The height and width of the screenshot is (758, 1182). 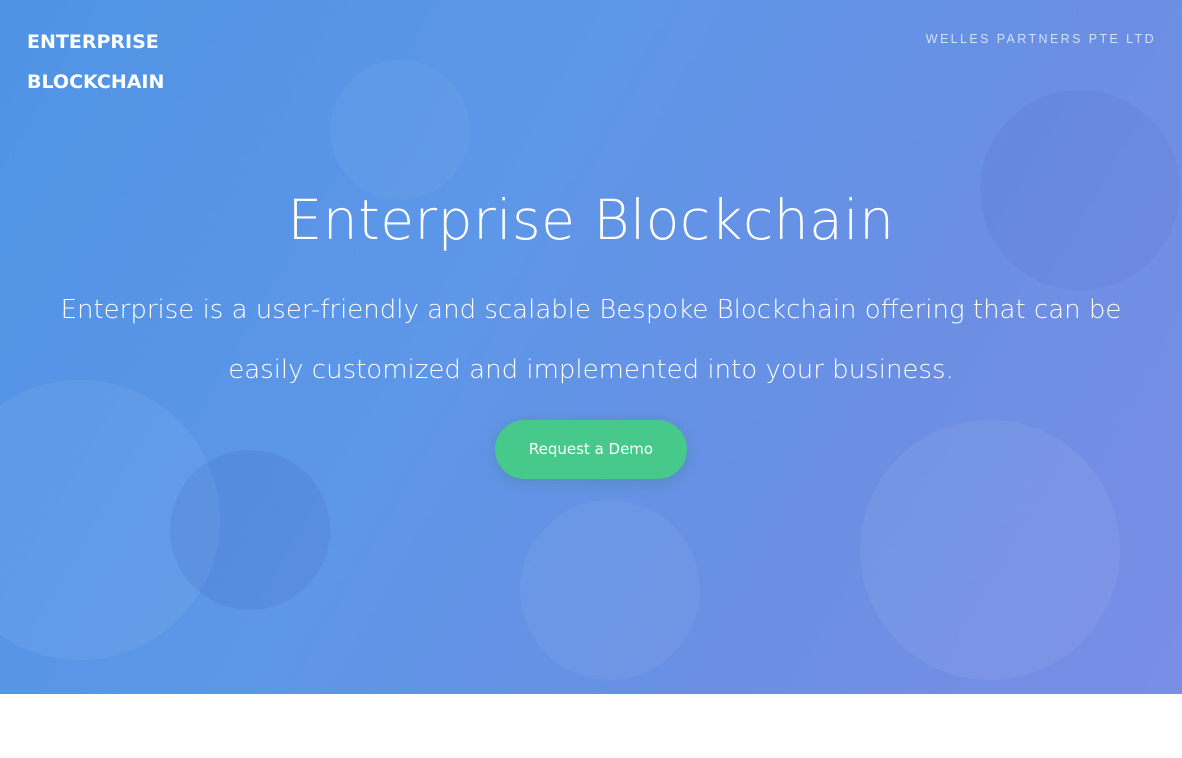 I want to click on site-logo: ENTERPRISE BLOCKCHAIN, so click(x=127, y=62).